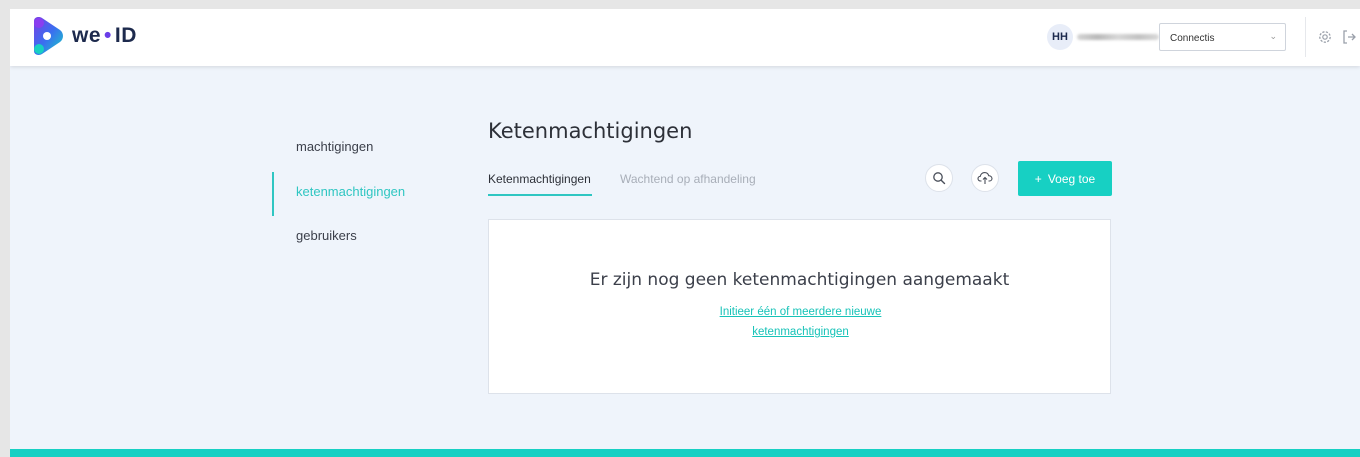  Describe the element at coordinates (1305, 37) in the screenshot. I see `header-divider` at that location.